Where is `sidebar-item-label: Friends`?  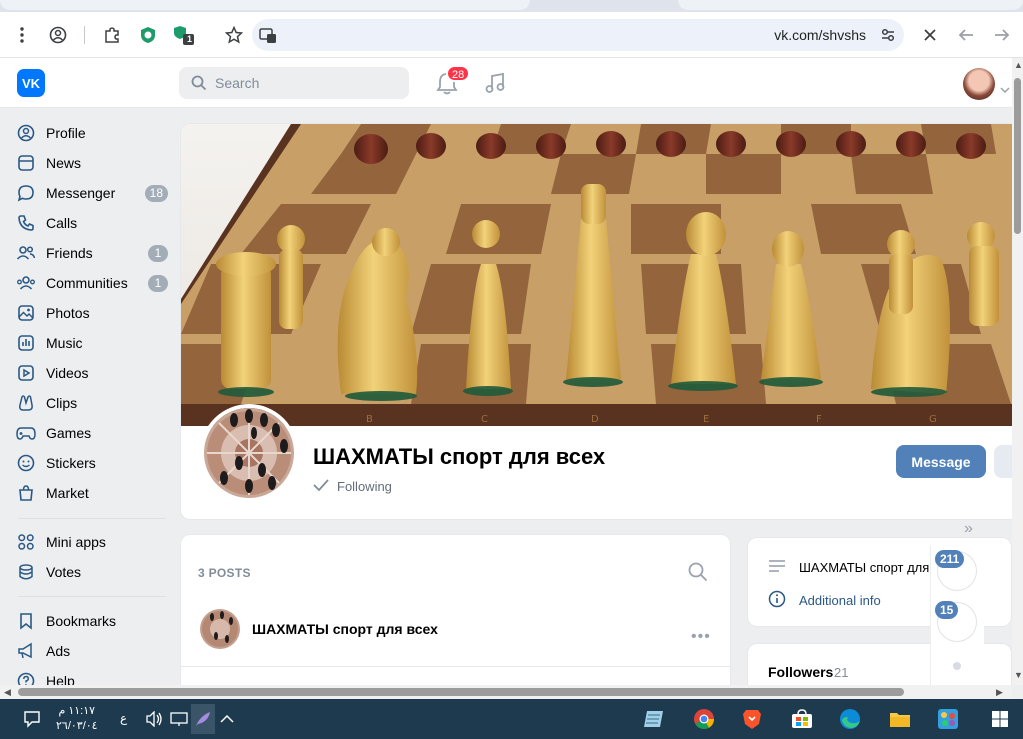 sidebar-item-label: Friends is located at coordinates (69, 253).